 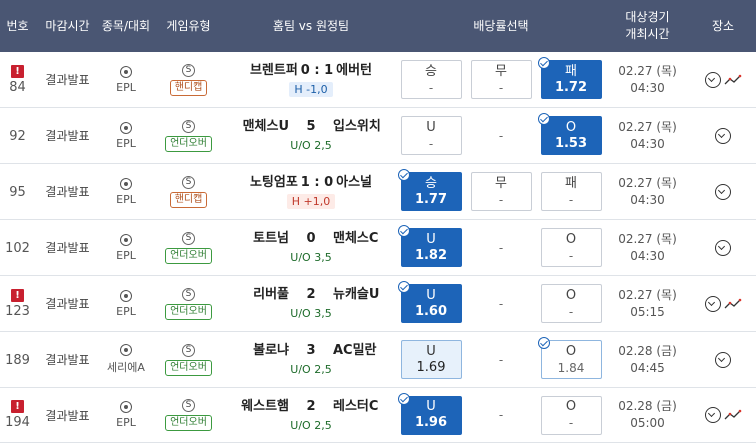 What do you see at coordinates (647, 311) in the screenshot?
I see `match-time: 05:15` at bounding box center [647, 311].